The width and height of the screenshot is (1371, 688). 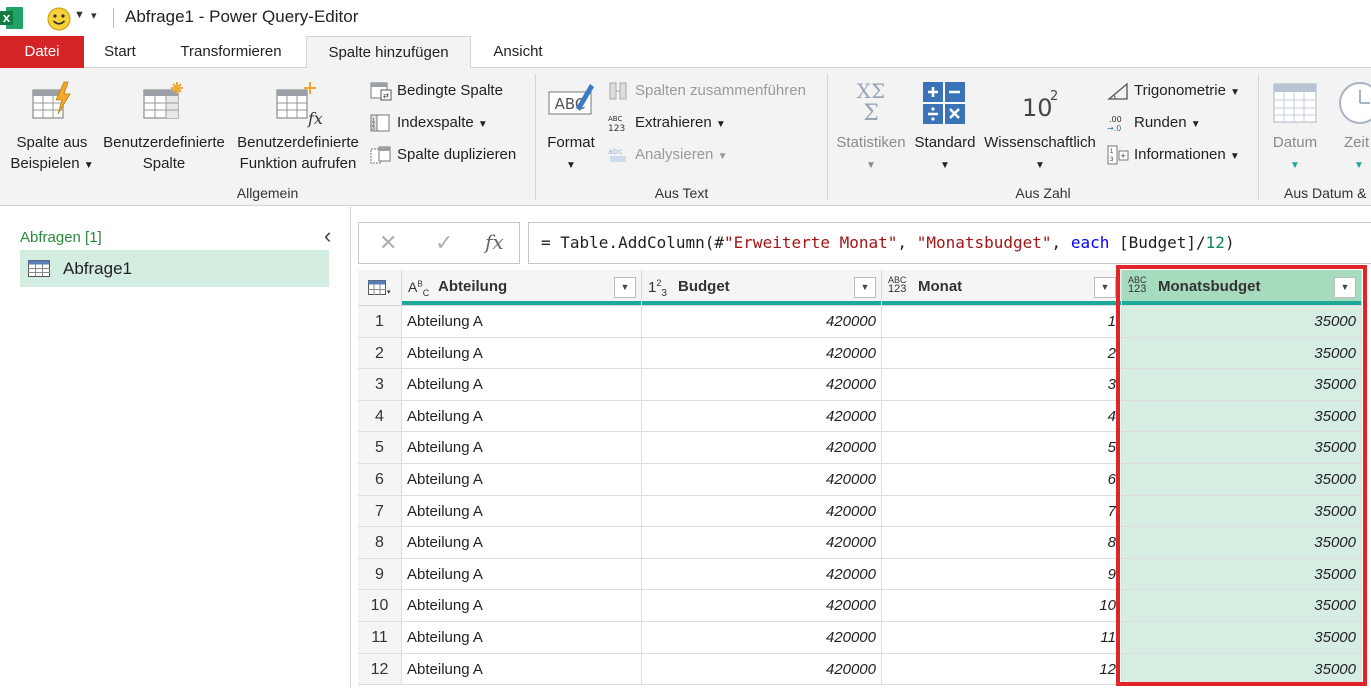 I want to click on column-header-monat: ABC 123 Monat ▼, so click(x=1002, y=288).